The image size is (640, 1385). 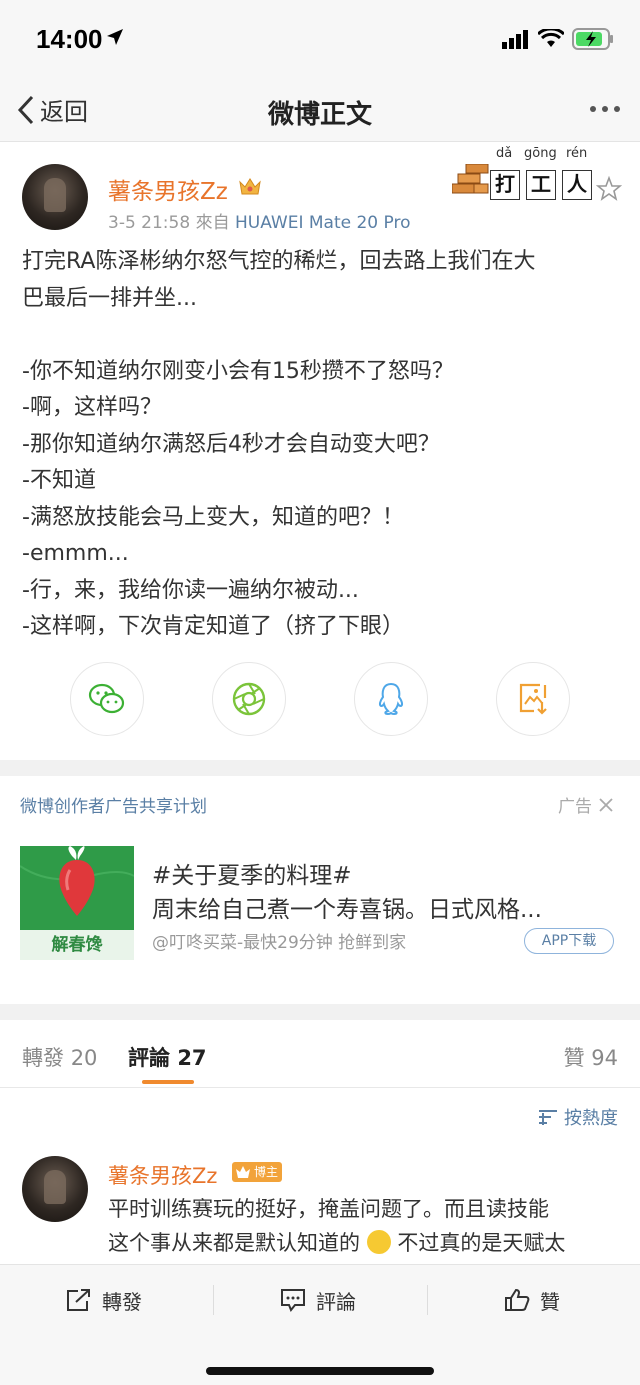 I want to click on repost-icon, so click(x=78, y=1300).